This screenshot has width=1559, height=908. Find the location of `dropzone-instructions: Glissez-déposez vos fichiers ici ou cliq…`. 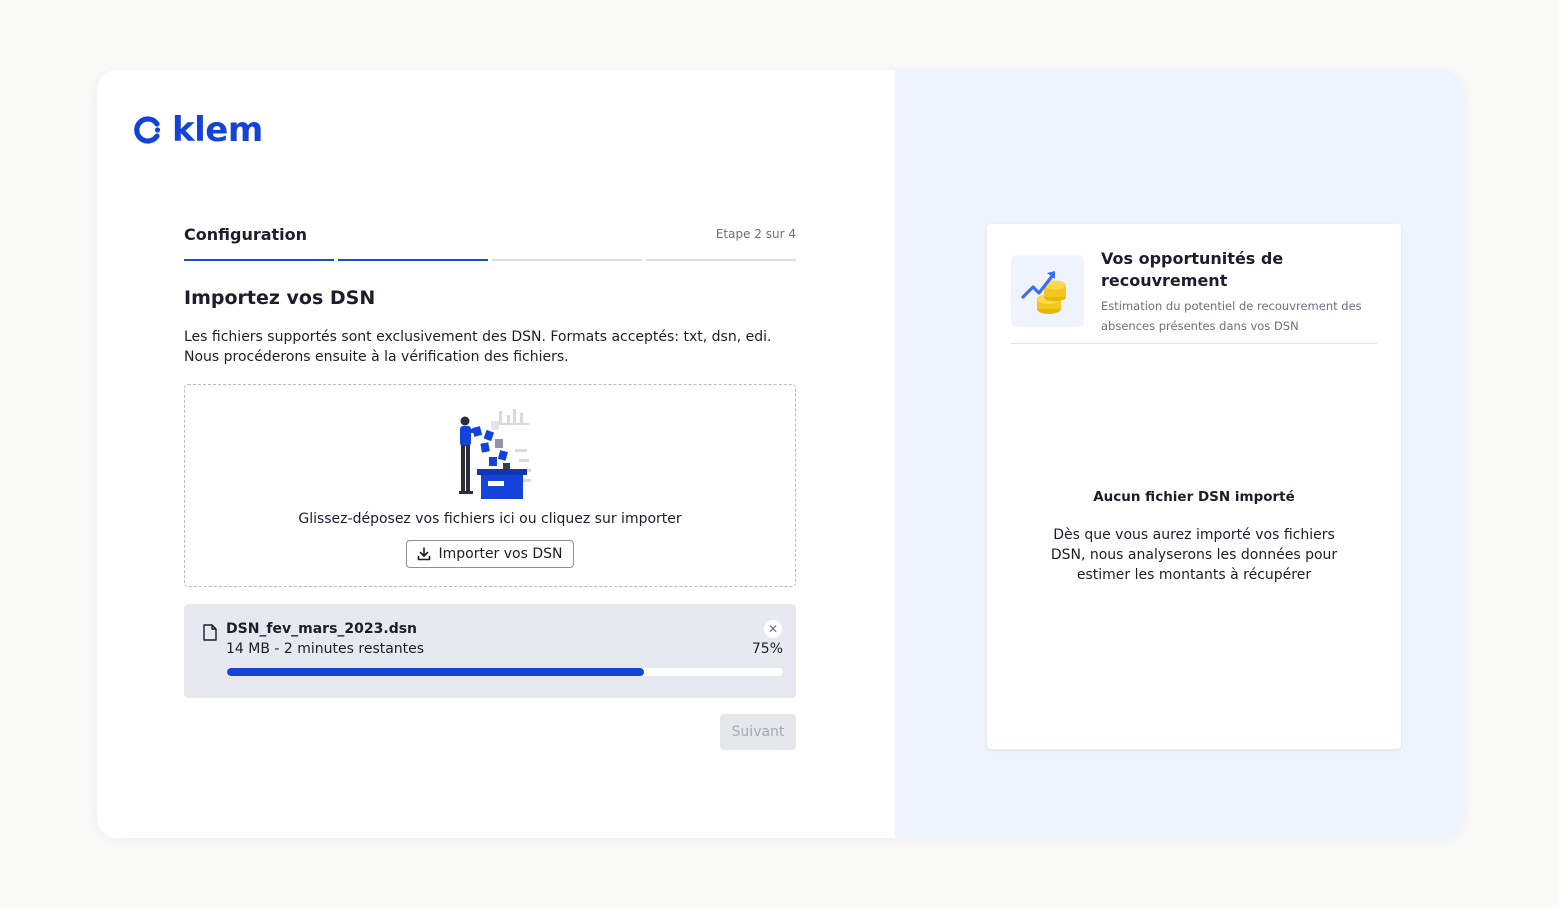

dropzone-instructions: Glissez-déposez vos fichiers ici ou cliq… is located at coordinates (490, 519).